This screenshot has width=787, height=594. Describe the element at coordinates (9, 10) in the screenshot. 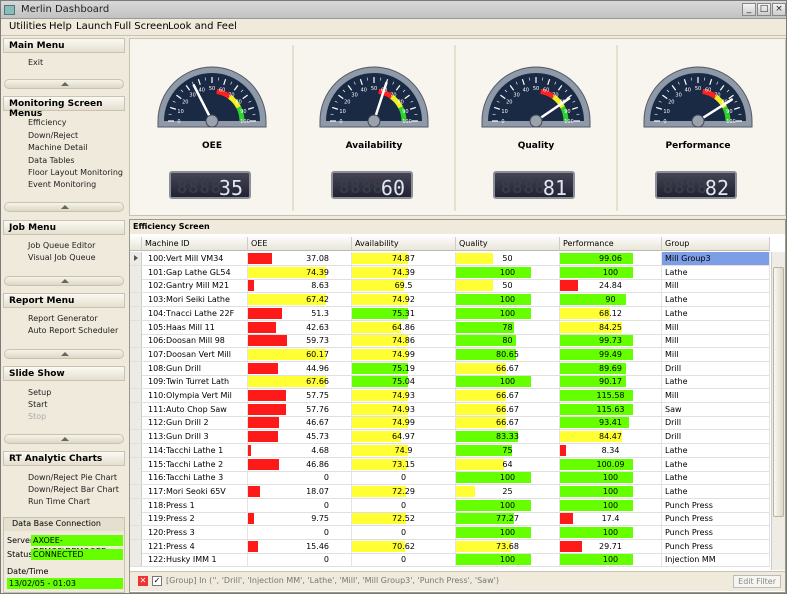

I see `app-icon` at that location.